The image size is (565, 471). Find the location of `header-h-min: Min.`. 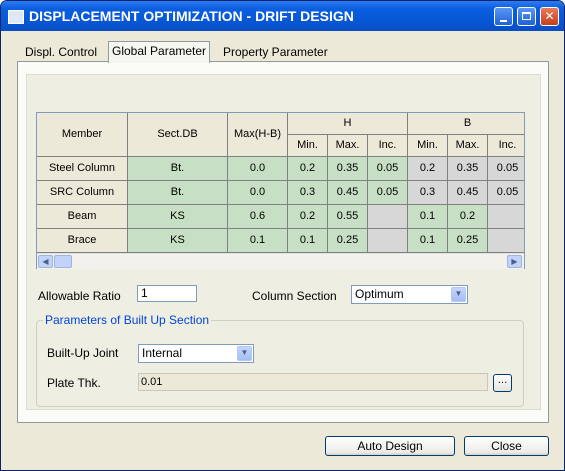

header-h-min: Min. is located at coordinates (308, 146).